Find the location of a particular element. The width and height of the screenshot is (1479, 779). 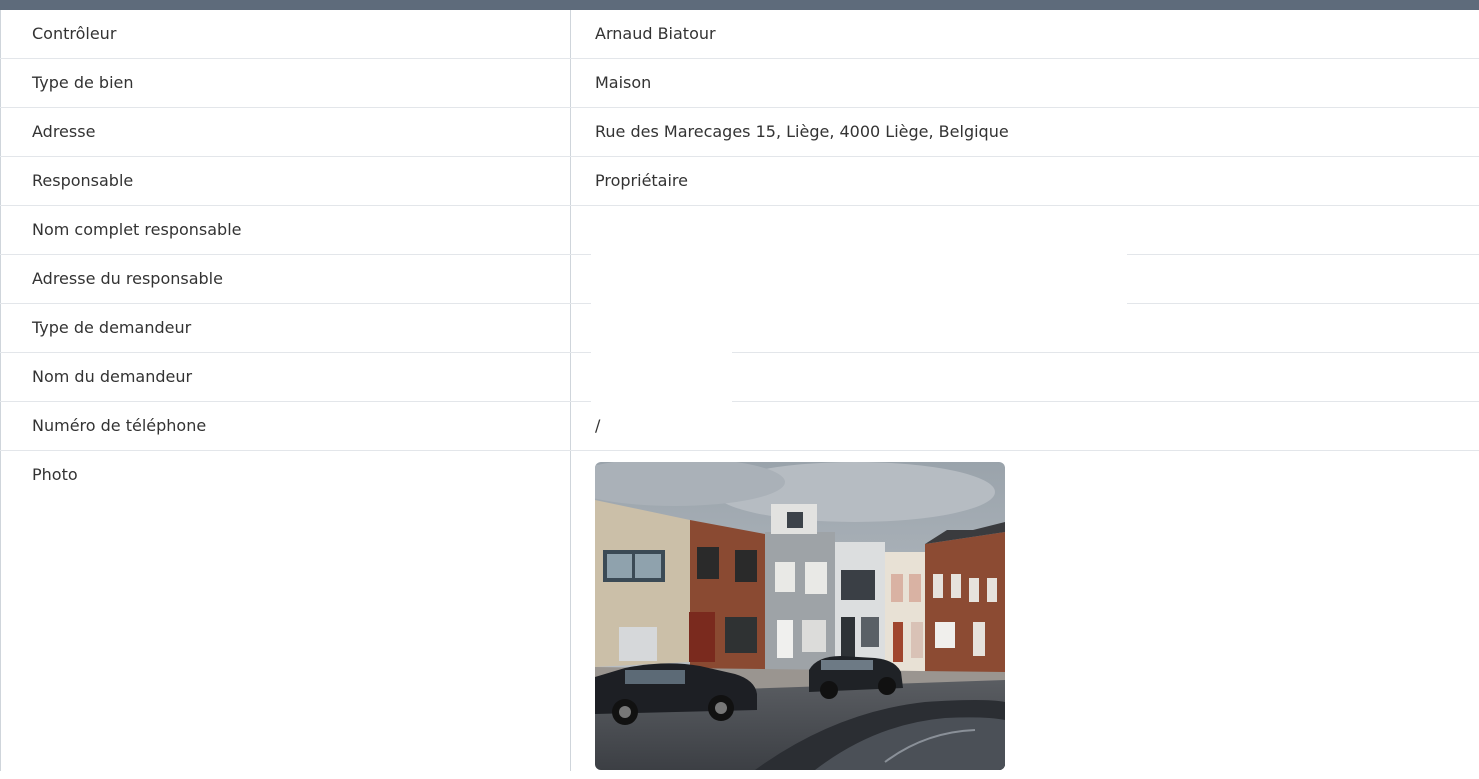

row-label: Numéro de téléphone is located at coordinates (285, 426).